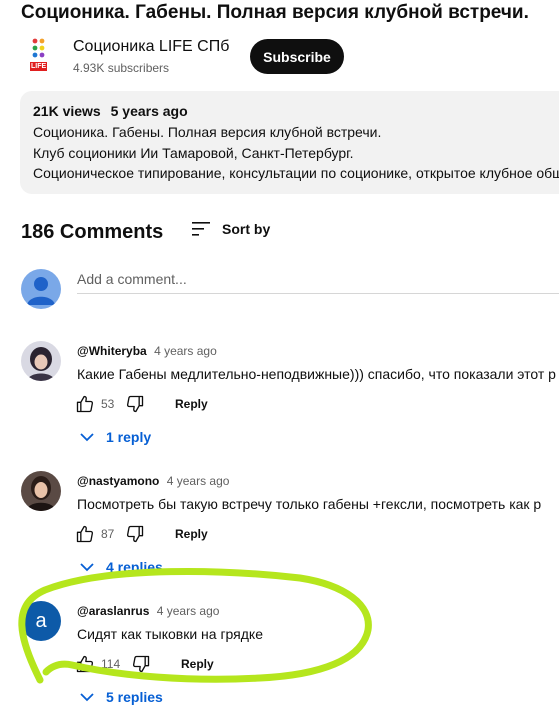 Image resolution: width=559 pixels, height=717 pixels. I want to click on user-silhouette-icon, so click(41, 291).